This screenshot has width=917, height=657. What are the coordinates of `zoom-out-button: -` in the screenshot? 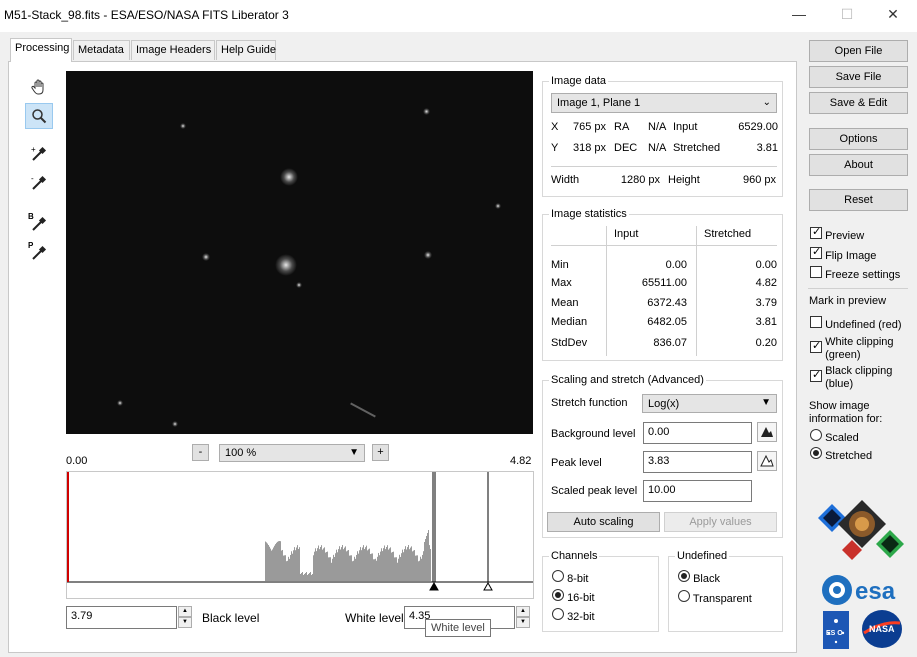 It's located at (200, 452).